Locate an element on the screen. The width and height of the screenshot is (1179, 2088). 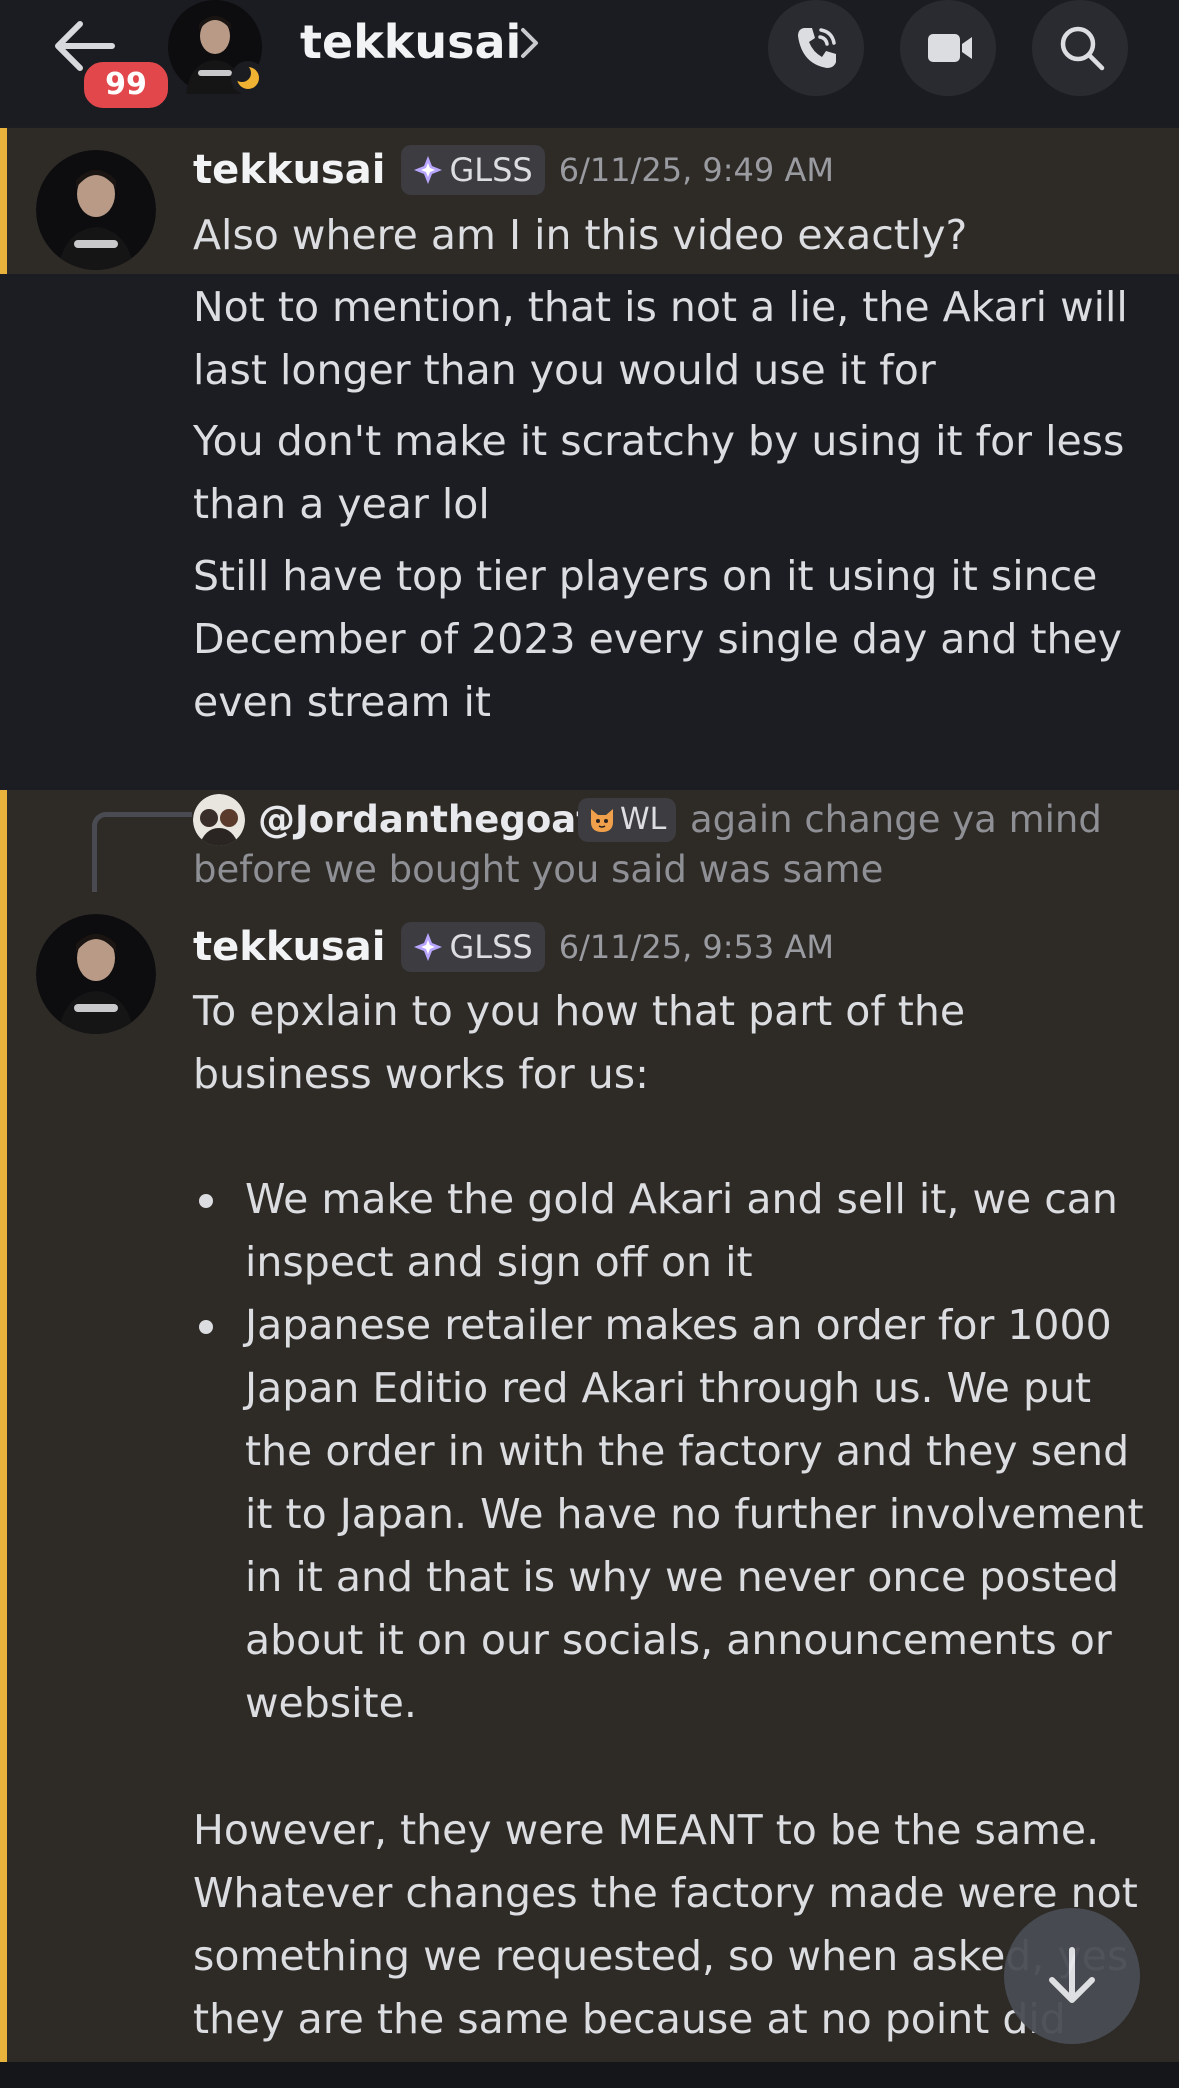
video-camera-icon is located at coordinates (950, 48).